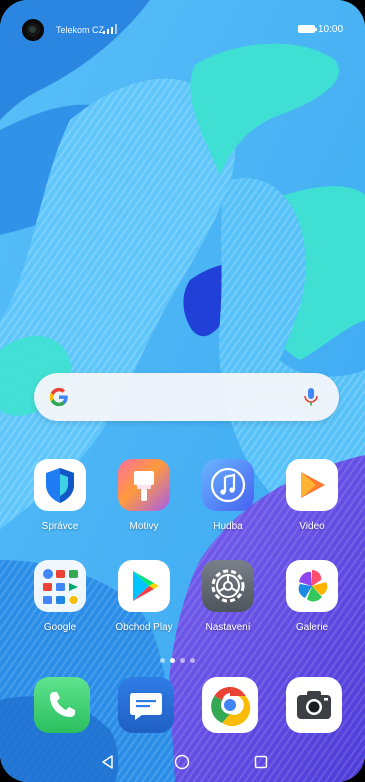  What do you see at coordinates (186, 397) in the screenshot?
I see `google-search-bar` at bounding box center [186, 397].